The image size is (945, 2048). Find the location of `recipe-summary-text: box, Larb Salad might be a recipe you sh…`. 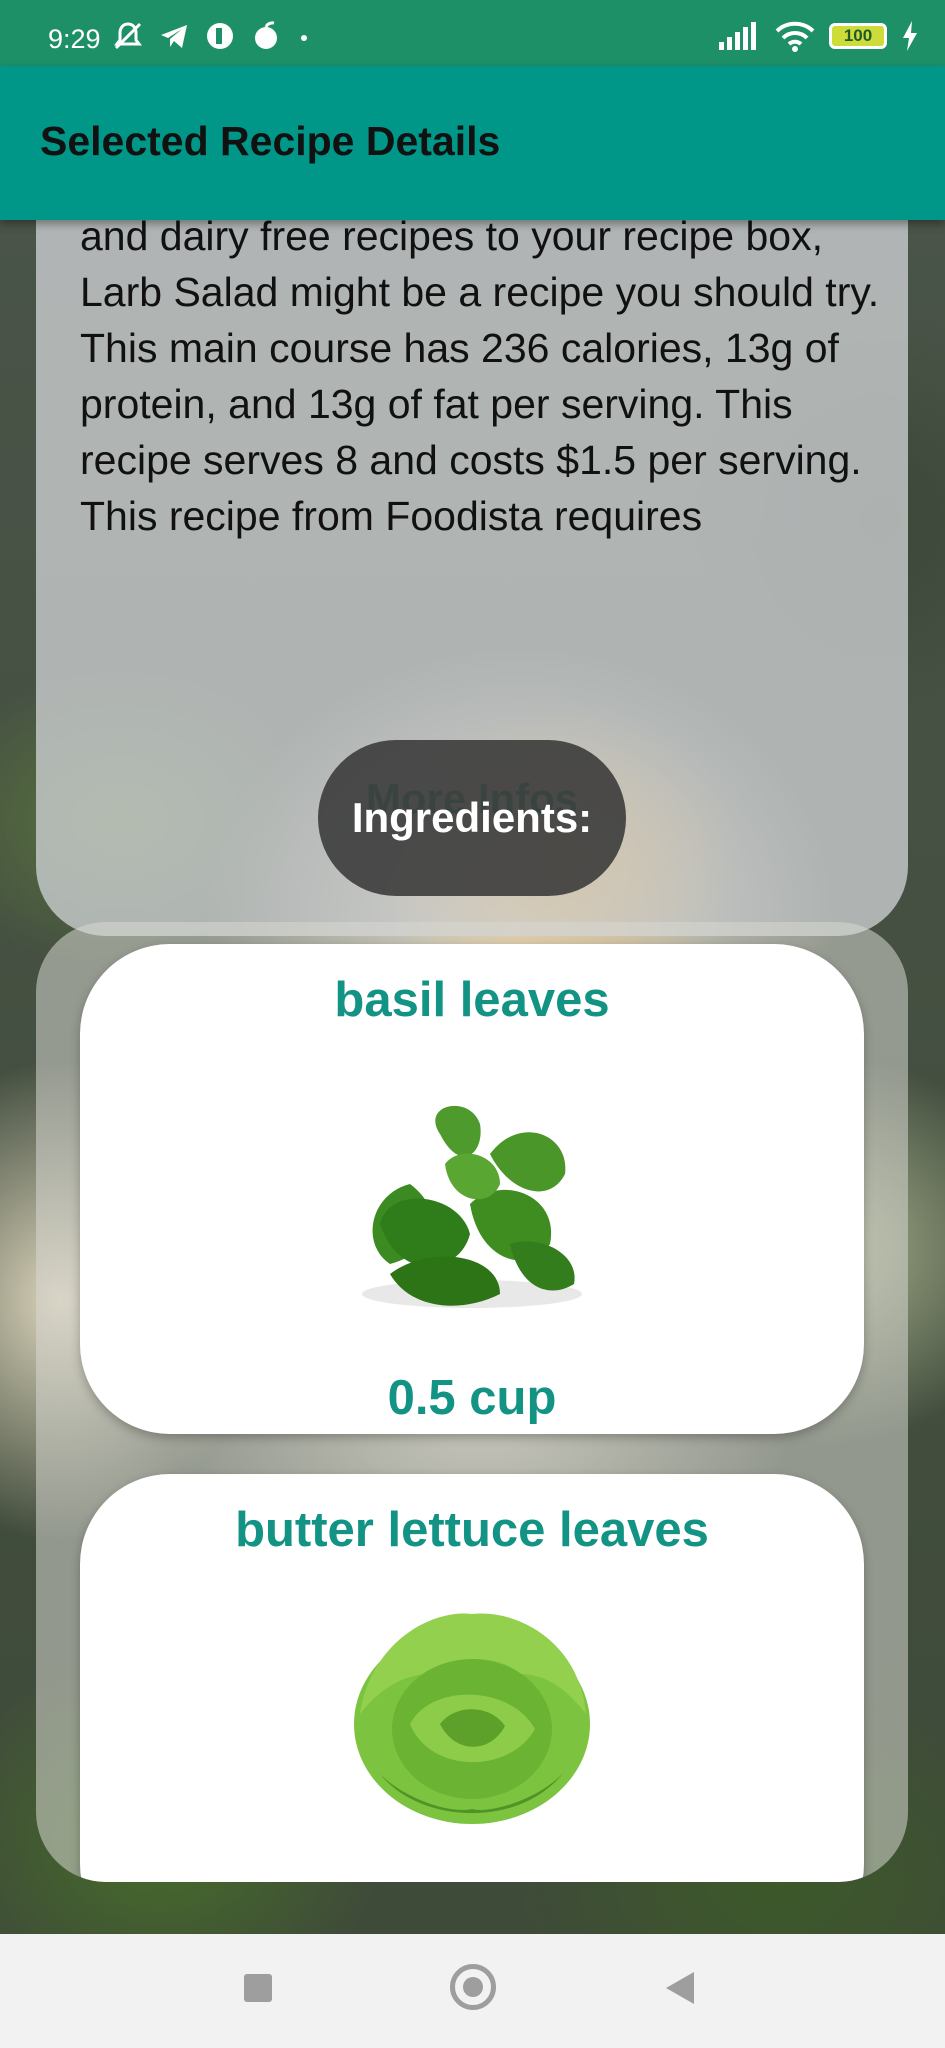

recipe-summary-text: box, Larb Salad might be a recipe you sh… is located at coordinates (480, 379).